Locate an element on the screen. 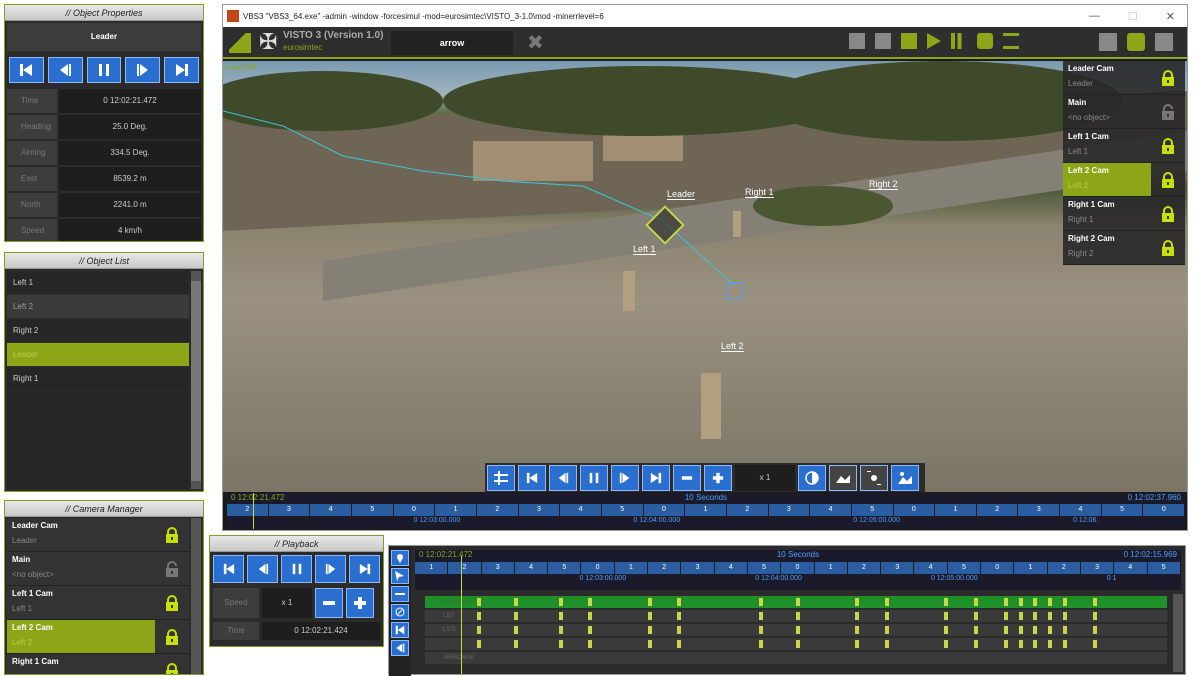 This screenshot has height=676, width=1200. path-button is located at coordinates (400, 594).